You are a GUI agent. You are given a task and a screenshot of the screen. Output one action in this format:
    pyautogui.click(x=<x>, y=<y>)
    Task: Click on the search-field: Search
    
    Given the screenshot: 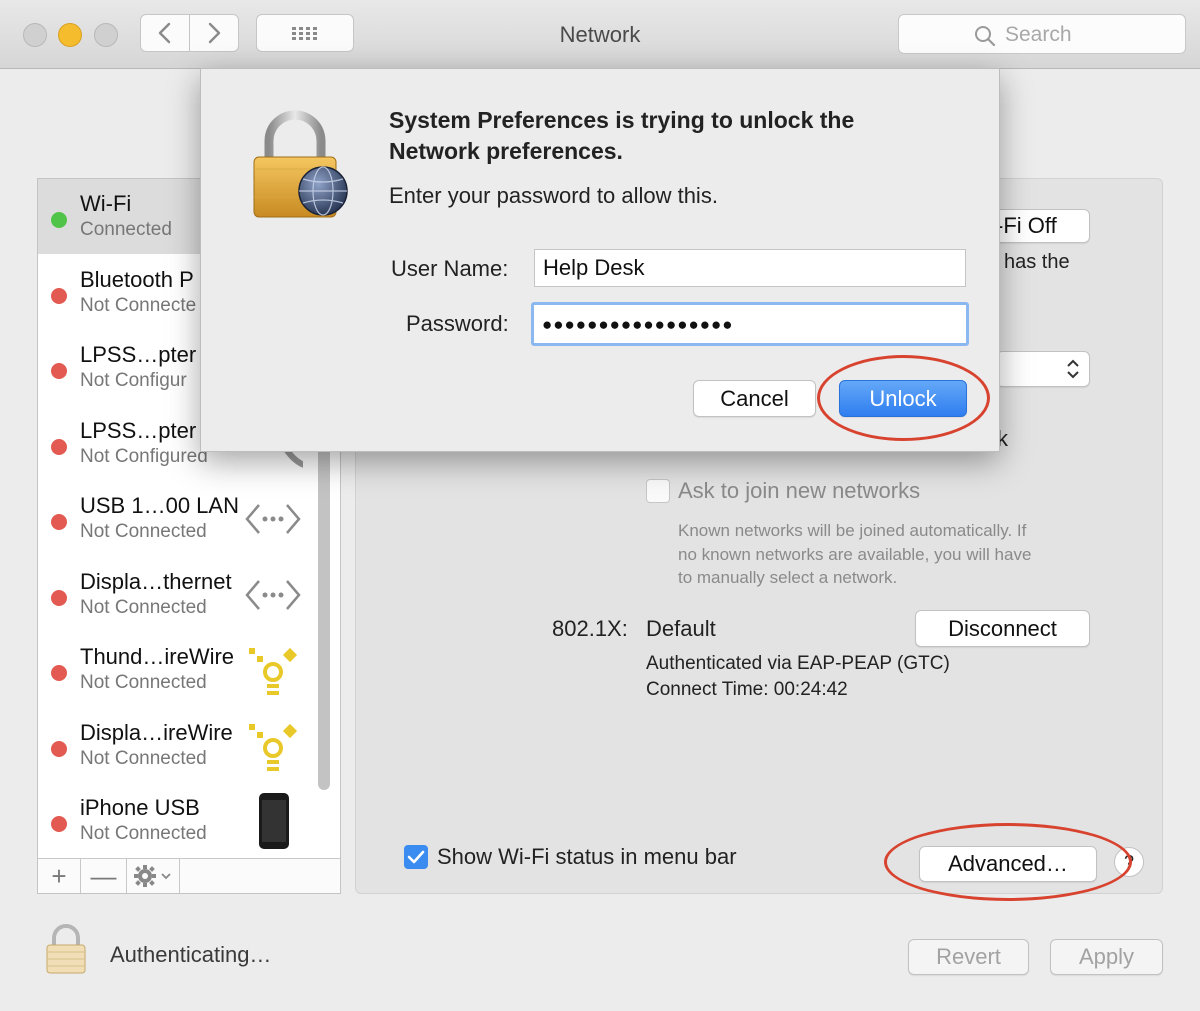 What is the action you would take?
    pyautogui.click(x=1042, y=34)
    